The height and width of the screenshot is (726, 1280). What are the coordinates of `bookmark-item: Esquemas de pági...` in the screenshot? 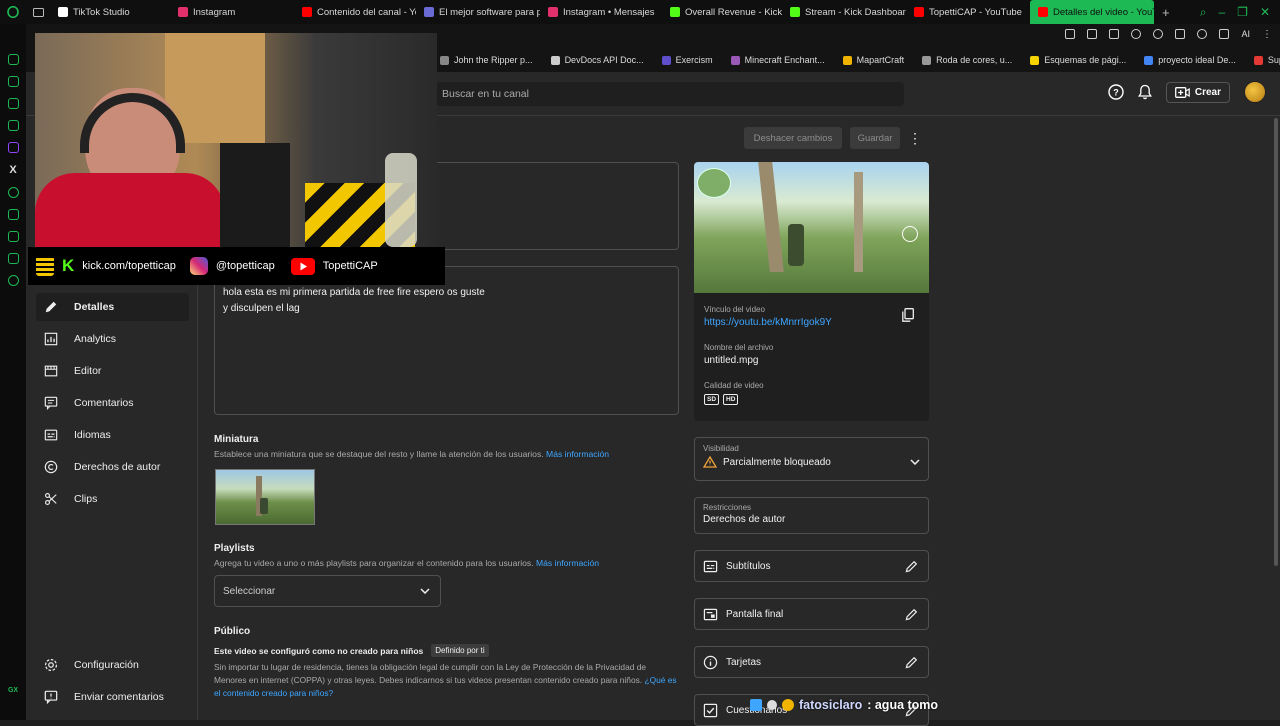 It's located at (1078, 60).